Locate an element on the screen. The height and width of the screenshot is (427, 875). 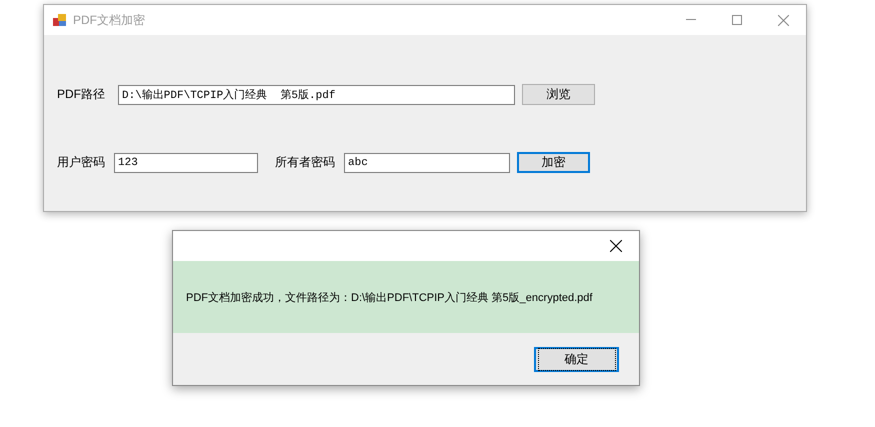
path-field: D:\输出PDF\TCPIP入门经典 第5版.pdf is located at coordinates (316, 94).